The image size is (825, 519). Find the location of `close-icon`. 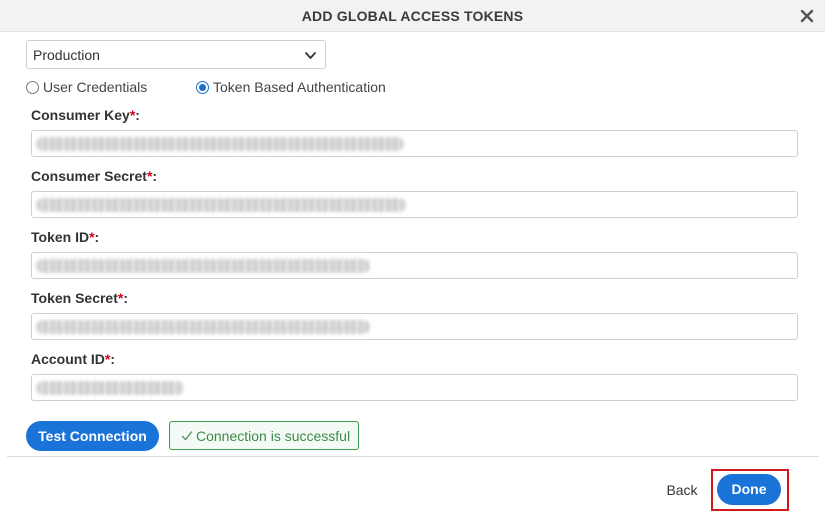

close-icon is located at coordinates (807, 16).